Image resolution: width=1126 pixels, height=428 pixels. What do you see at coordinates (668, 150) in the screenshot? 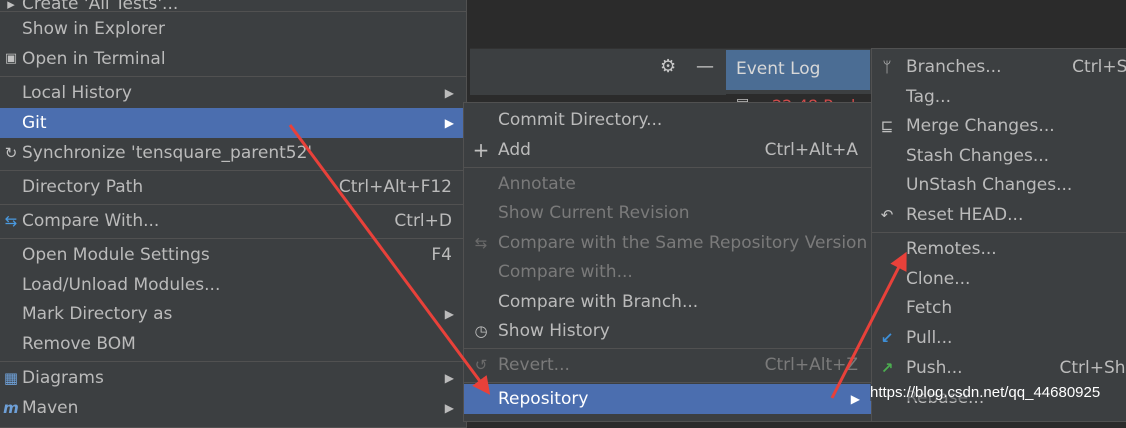
I see `menu-item-add: + Add Ctrl+Alt+A` at bounding box center [668, 150].